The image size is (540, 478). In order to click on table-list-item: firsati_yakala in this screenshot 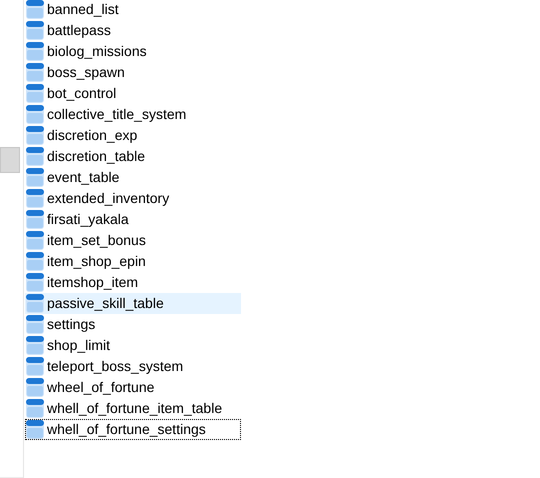, I will do `click(133, 219)`.